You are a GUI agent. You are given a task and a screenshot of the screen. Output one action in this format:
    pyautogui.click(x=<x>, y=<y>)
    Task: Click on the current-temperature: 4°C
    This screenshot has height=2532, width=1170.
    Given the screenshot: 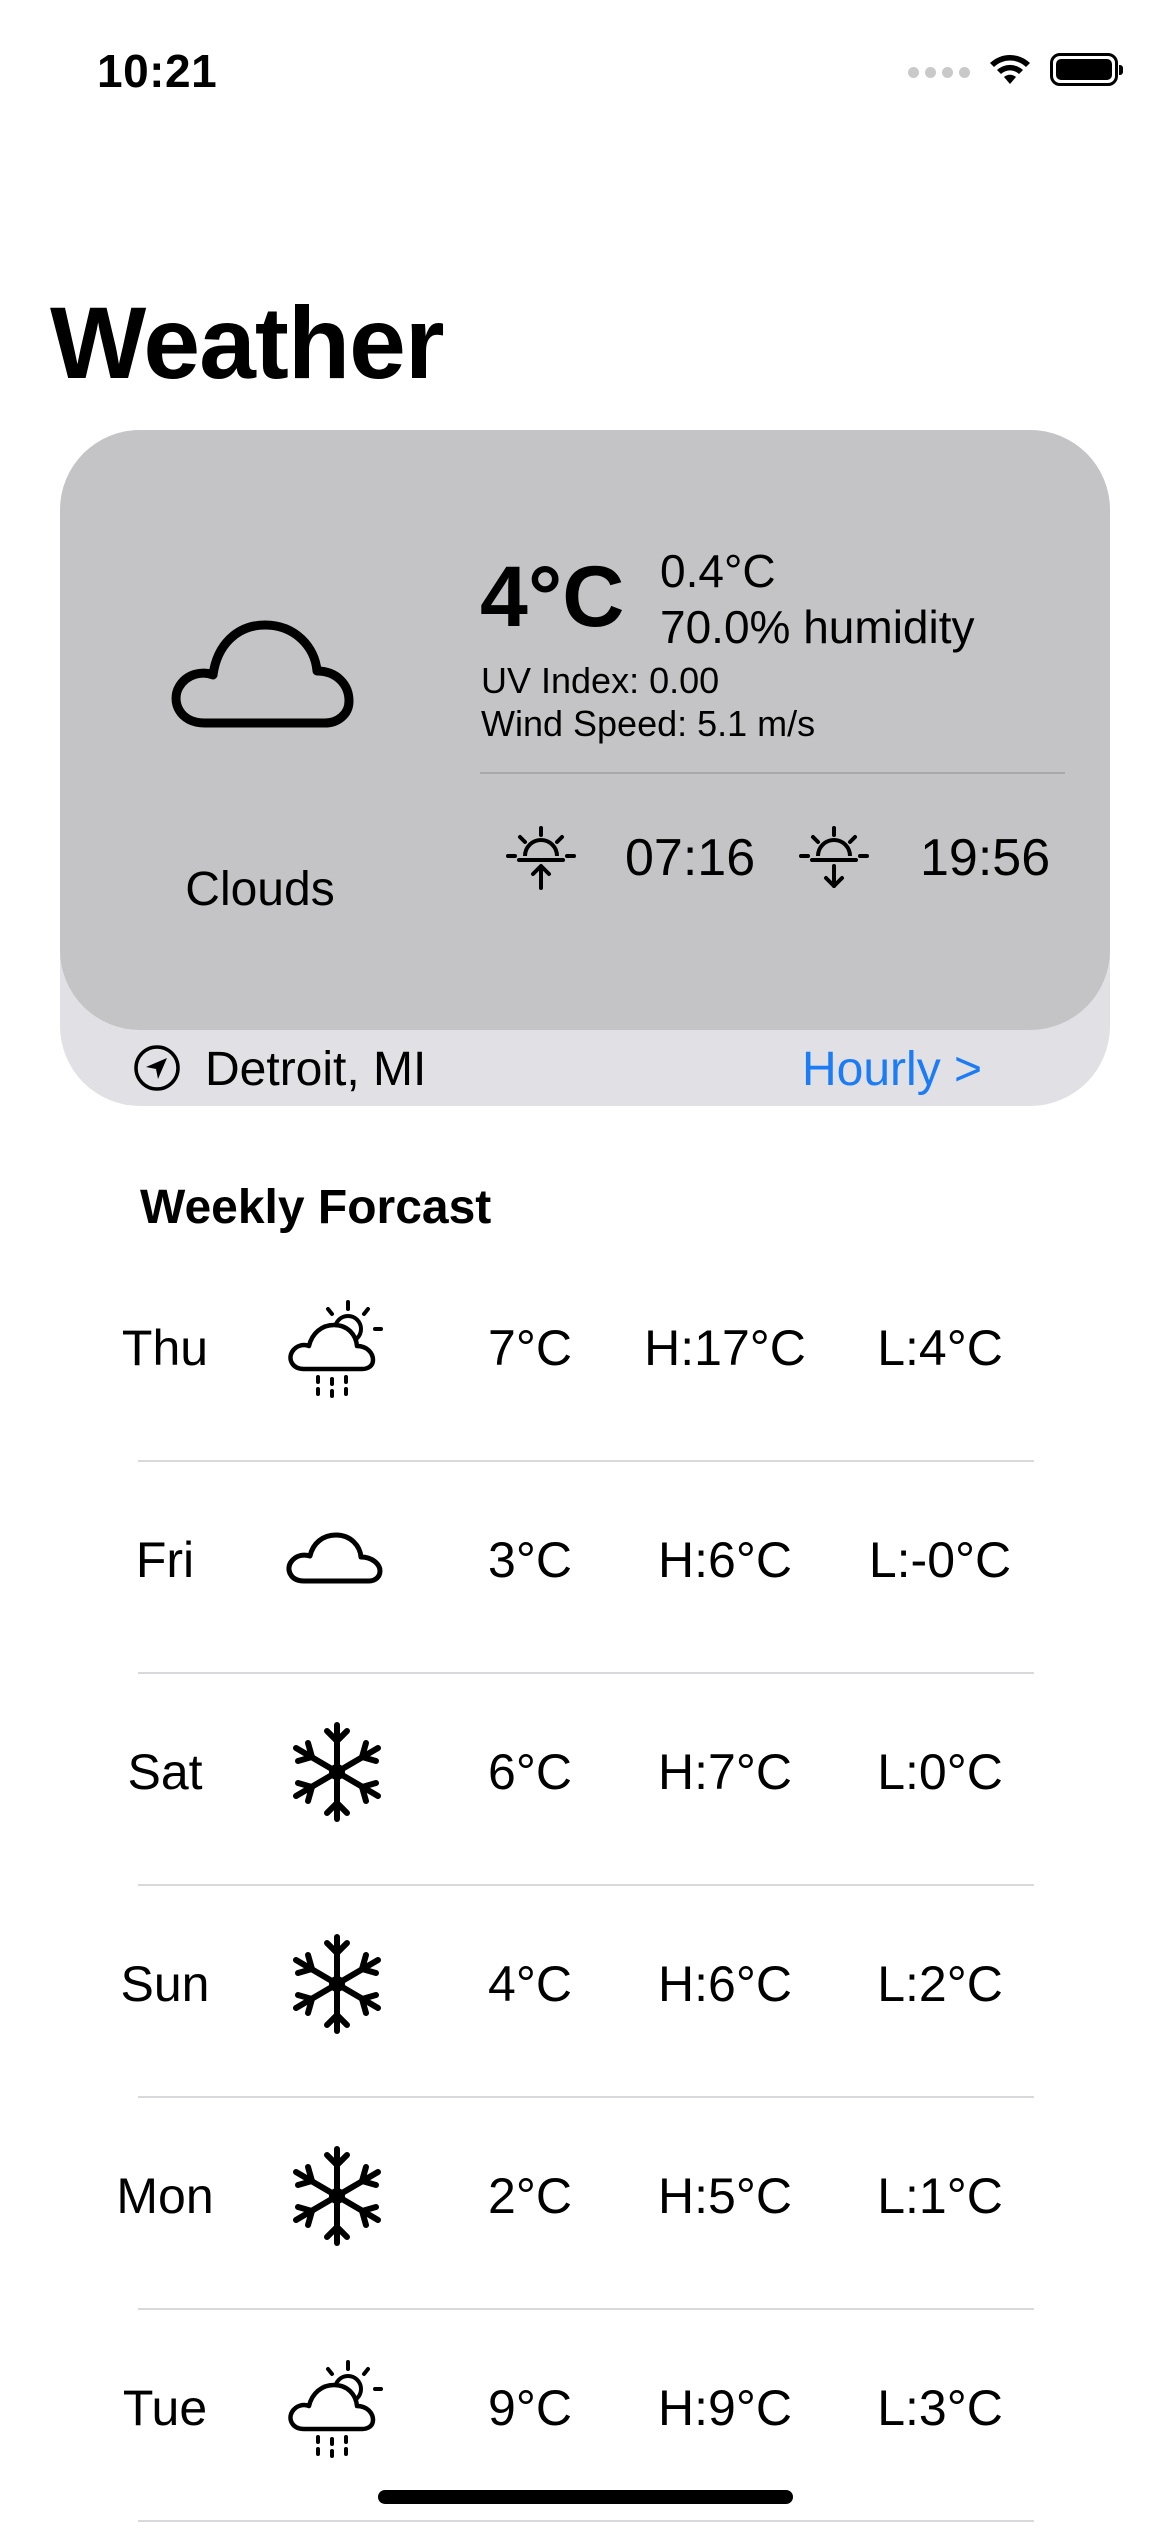 What is the action you would take?
    pyautogui.click(x=552, y=597)
    